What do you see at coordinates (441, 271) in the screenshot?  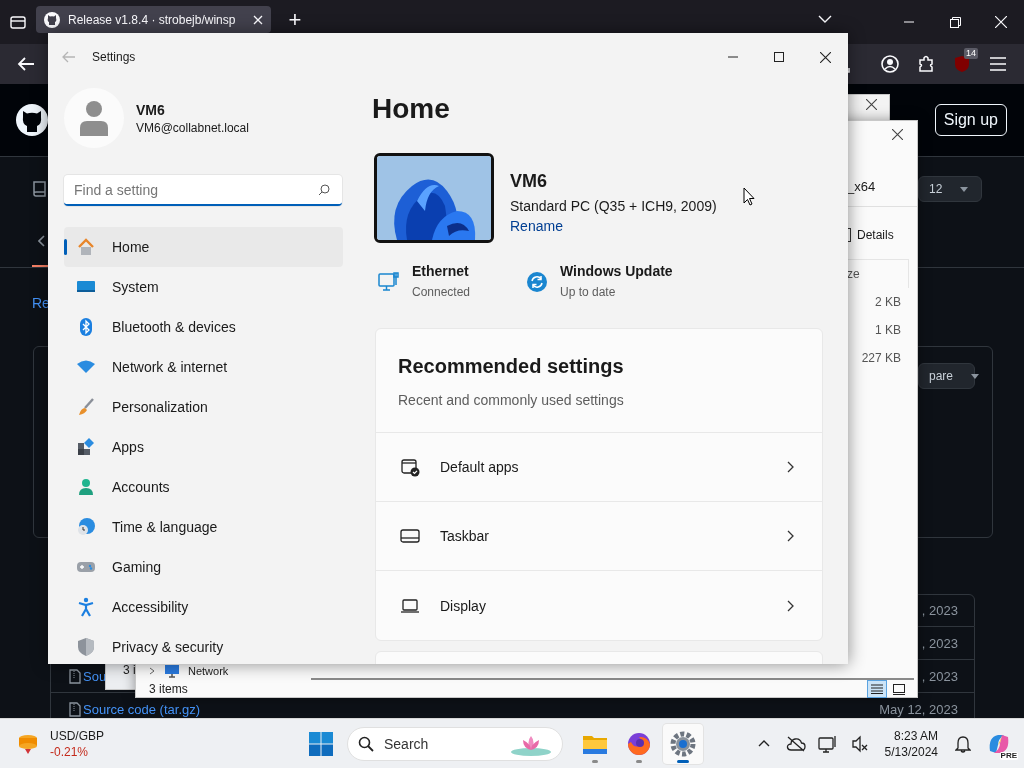 I see `status-title: Ethernet` at bounding box center [441, 271].